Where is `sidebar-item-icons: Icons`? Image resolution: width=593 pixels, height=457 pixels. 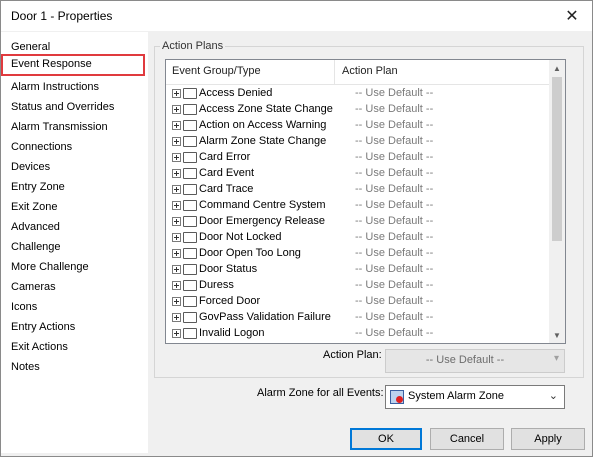
sidebar-item-icons: Icons is located at coordinates (24, 307).